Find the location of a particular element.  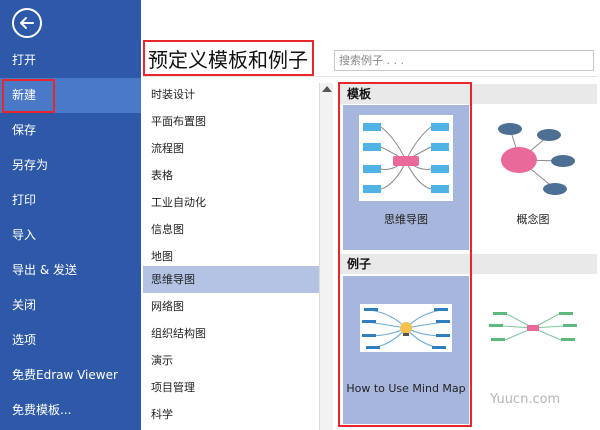

menu-export-send: 导出 & 发送 is located at coordinates (70, 270).